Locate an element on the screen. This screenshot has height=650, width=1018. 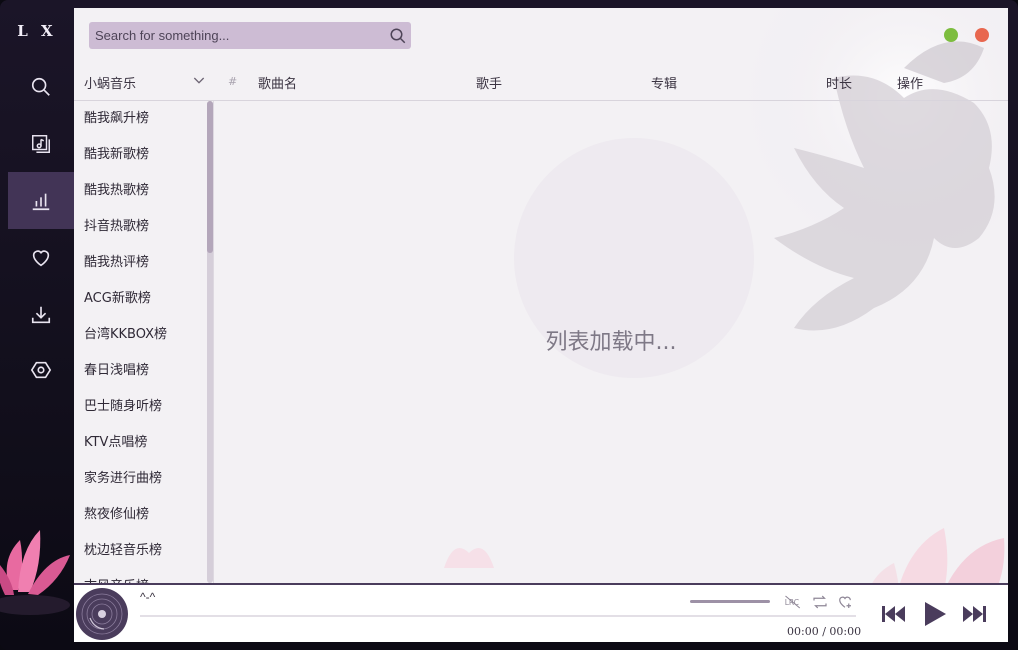
chevron-down-icon is located at coordinates (199, 80).